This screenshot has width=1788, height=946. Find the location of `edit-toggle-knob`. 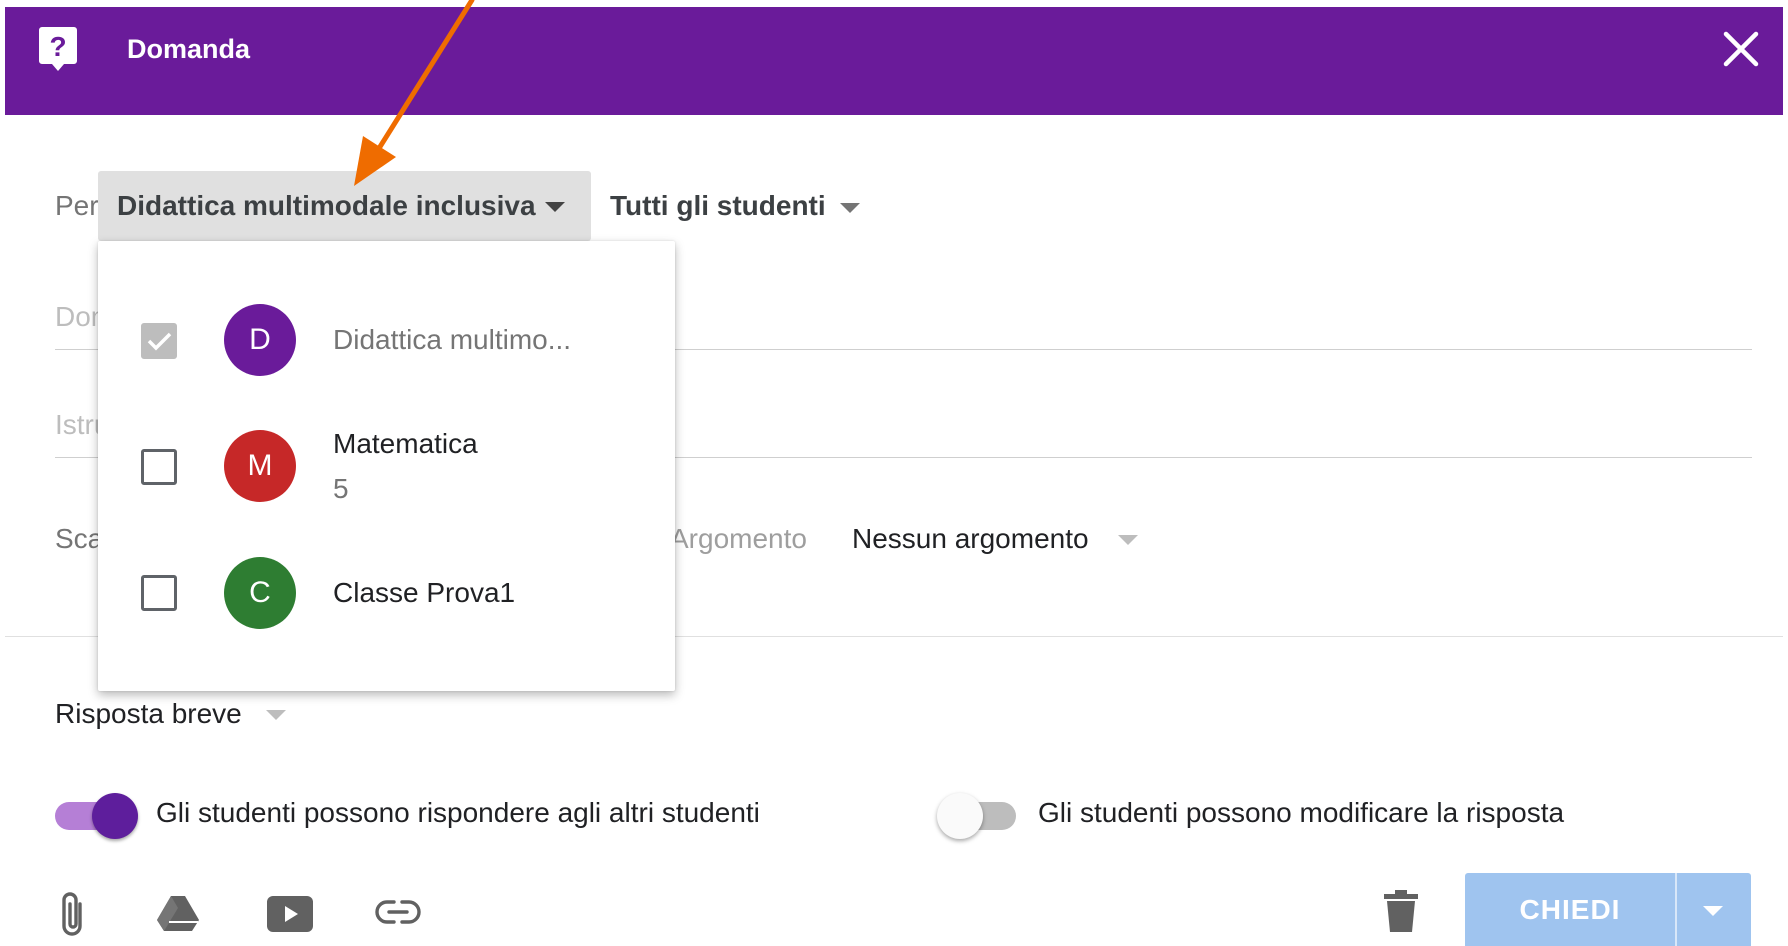

edit-toggle-knob is located at coordinates (960, 816).